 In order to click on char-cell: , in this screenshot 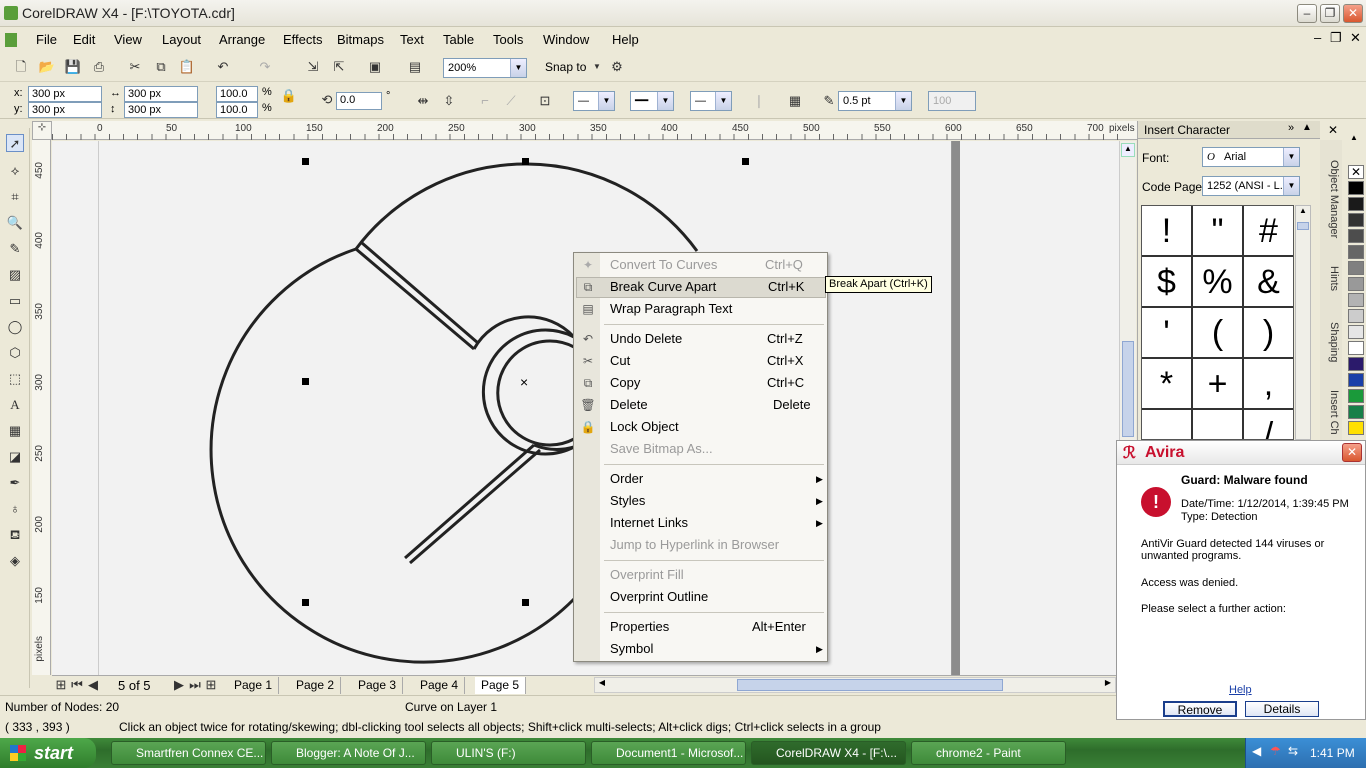, I will do `click(1268, 384)`.